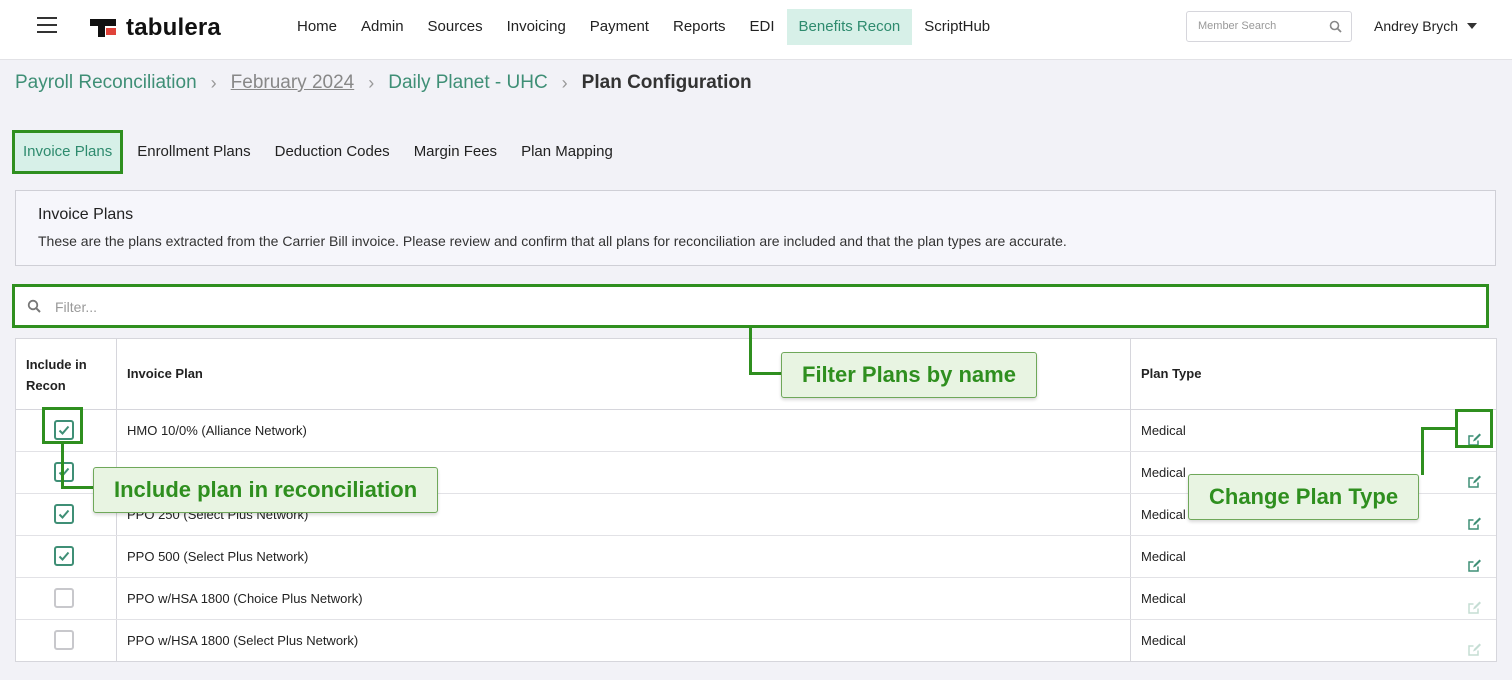 Image resolution: width=1512 pixels, height=680 pixels. Describe the element at coordinates (317, 27) in the screenshot. I see `nav-item-home: Home` at that location.